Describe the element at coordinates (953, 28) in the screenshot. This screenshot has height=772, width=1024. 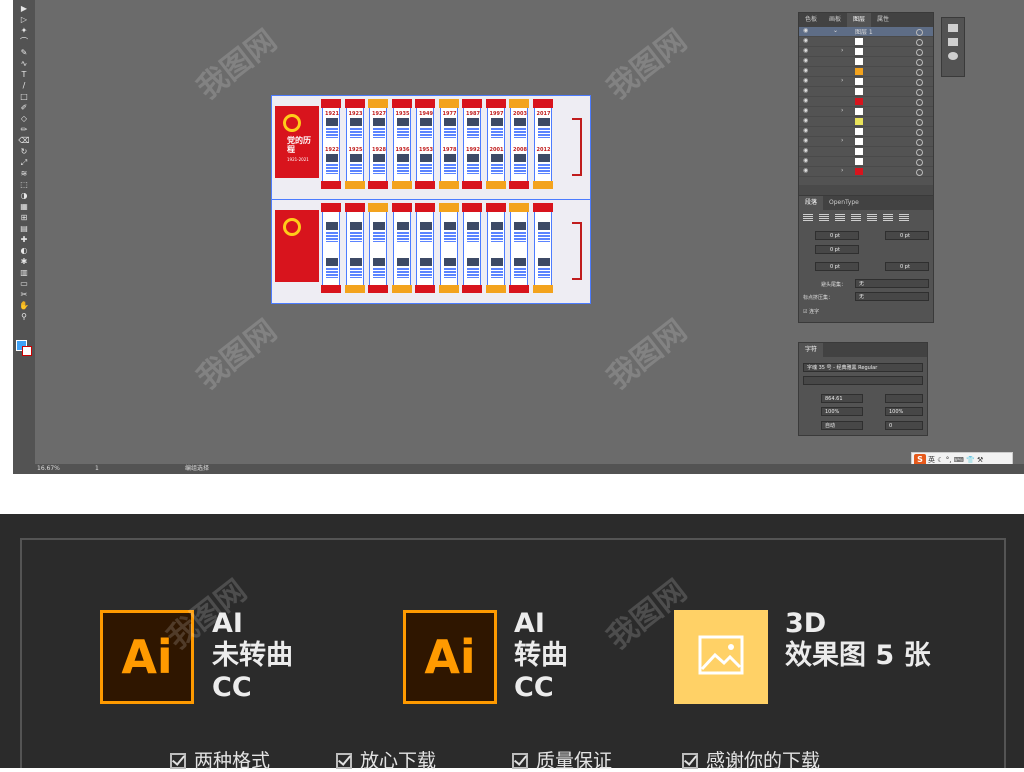
I see `properties-icon` at that location.